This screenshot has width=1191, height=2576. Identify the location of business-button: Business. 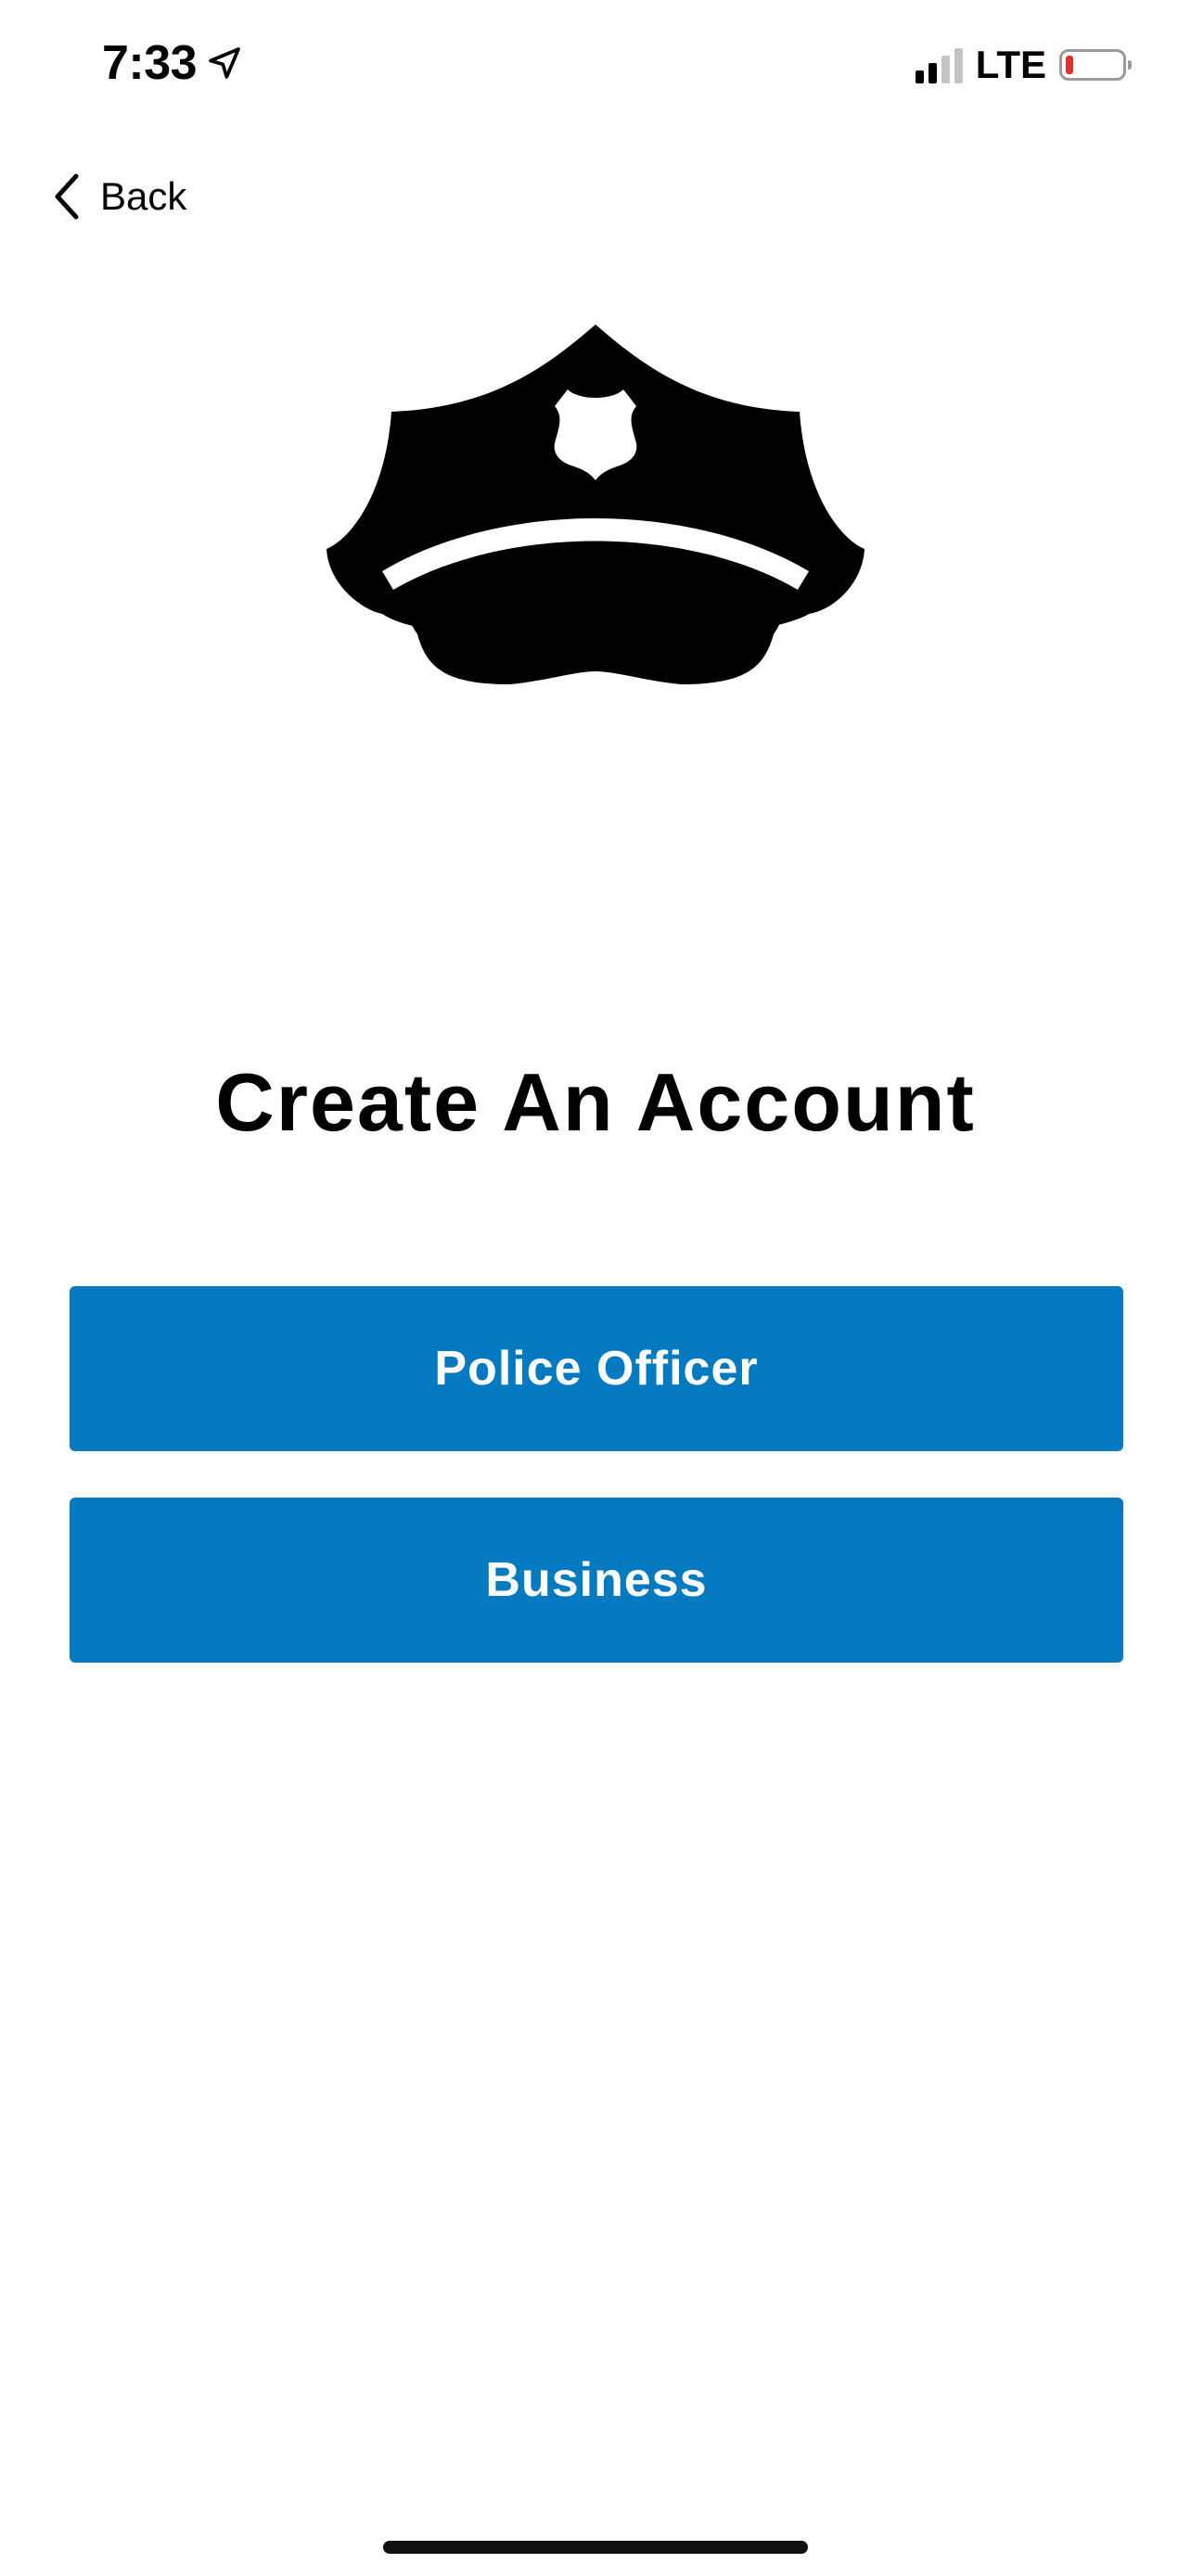
(597, 1580).